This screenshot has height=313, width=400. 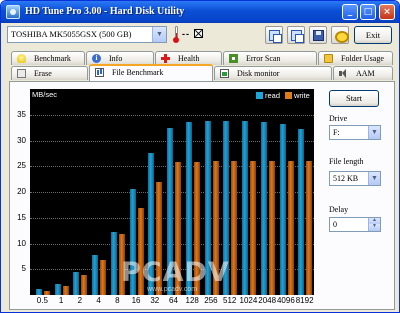 What do you see at coordinates (155, 300) in the screenshot?
I see `x-tick-label: 32` at bounding box center [155, 300].